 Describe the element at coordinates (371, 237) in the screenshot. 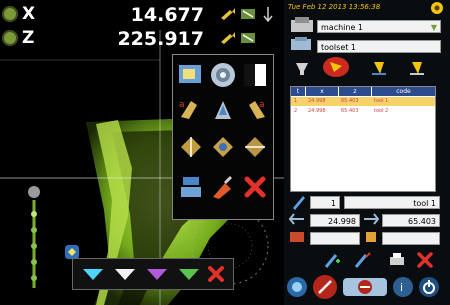

I see `tool-wear-icon` at that location.